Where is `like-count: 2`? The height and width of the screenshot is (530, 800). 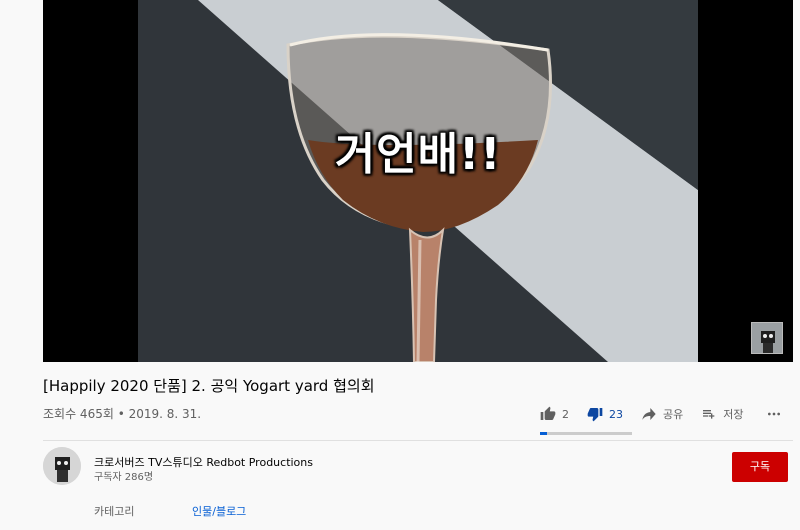
like-count: 2 is located at coordinates (565, 414).